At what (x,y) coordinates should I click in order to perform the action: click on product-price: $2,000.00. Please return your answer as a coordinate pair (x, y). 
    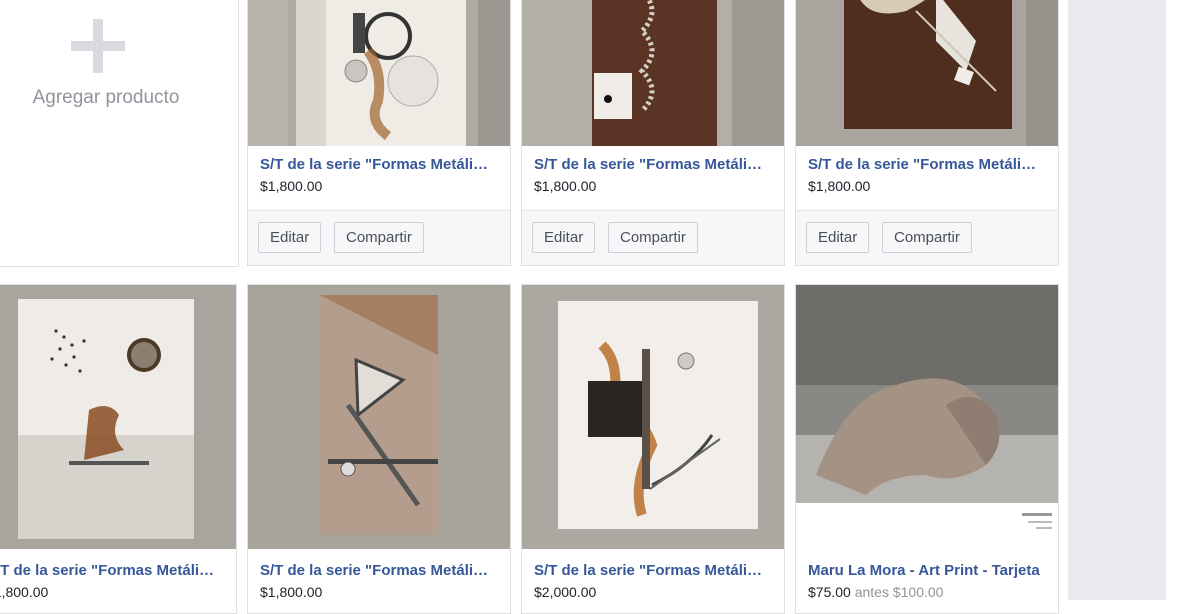
    Looking at the image, I should click on (565, 592).